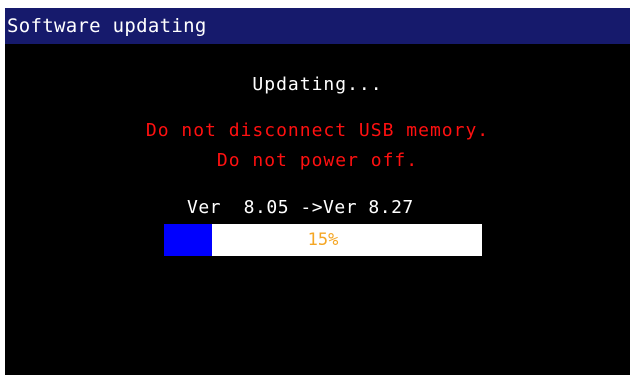  I want to click on window-title: Software updating, so click(107, 26).